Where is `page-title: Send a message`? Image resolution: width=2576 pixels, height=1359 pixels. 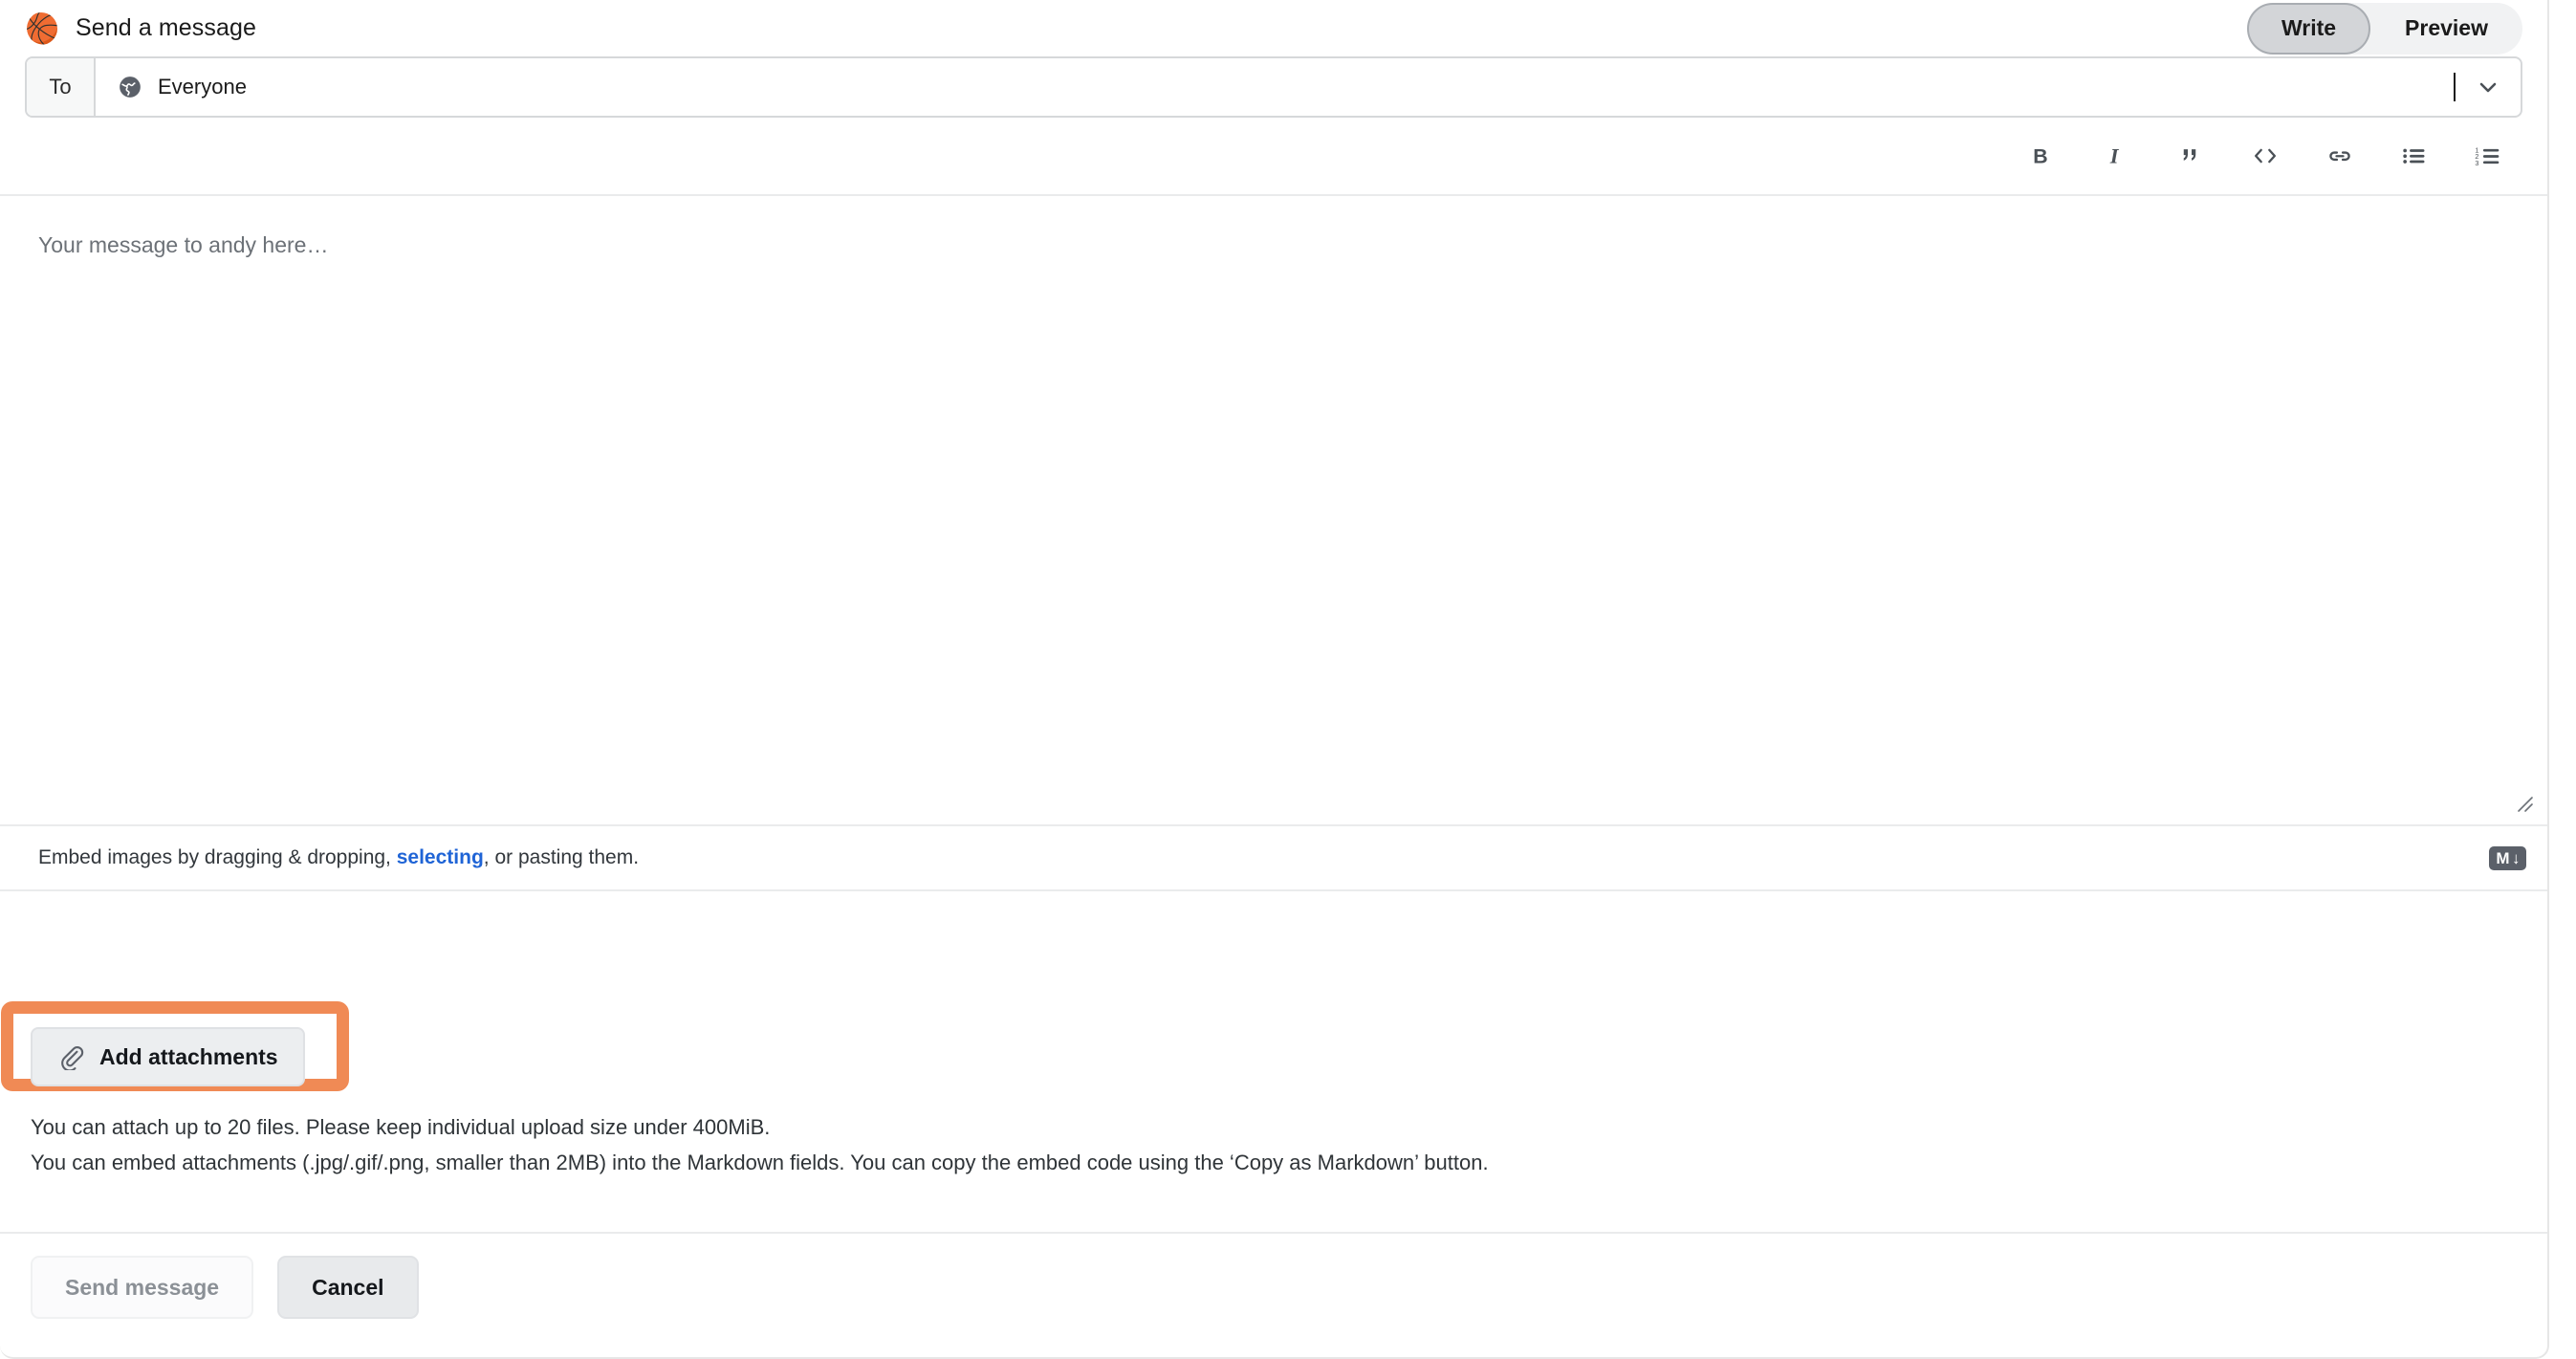 page-title: Send a message is located at coordinates (166, 27).